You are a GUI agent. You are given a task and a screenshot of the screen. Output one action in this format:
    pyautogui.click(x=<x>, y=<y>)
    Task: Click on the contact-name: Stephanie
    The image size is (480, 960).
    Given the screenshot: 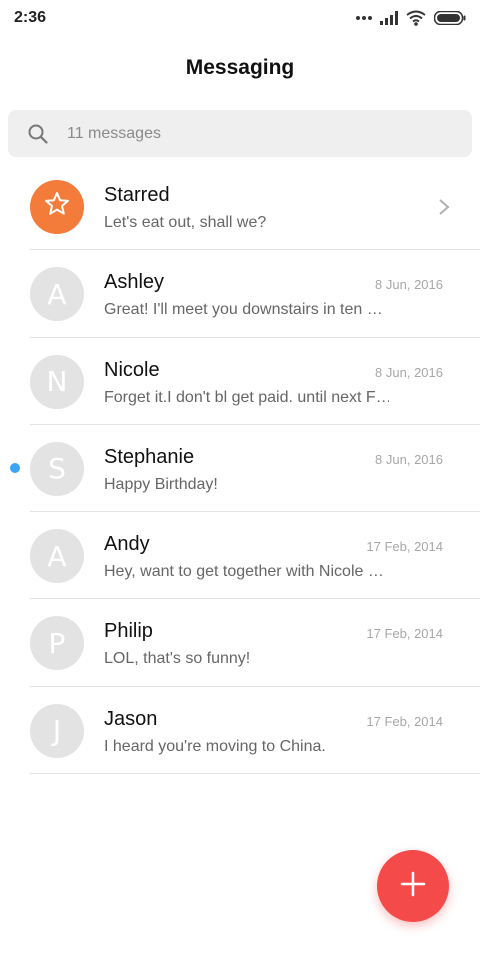 What is the action you would take?
    pyautogui.click(x=149, y=456)
    